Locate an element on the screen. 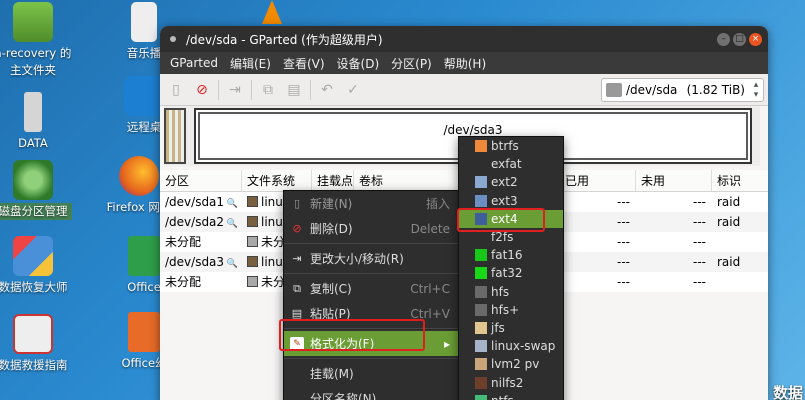  format-option-fat16: fat16 is located at coordinates (511, 255).